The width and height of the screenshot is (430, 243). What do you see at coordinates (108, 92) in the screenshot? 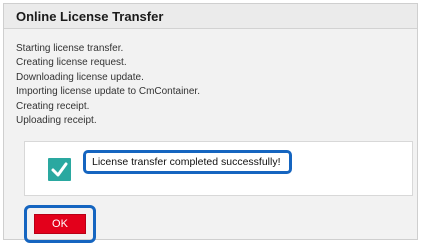
I see `log-line: Importing license update to CmContainer.` at bounding box center [108, 92].